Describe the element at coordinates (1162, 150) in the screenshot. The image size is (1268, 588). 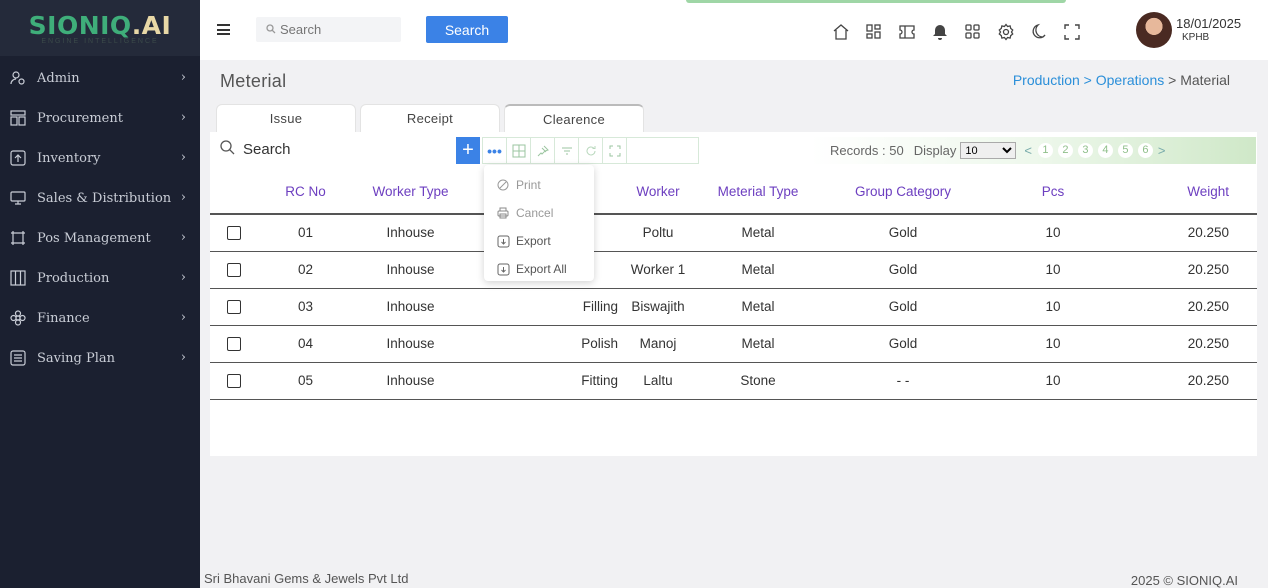
I see `next-page-icon: >` at that location.